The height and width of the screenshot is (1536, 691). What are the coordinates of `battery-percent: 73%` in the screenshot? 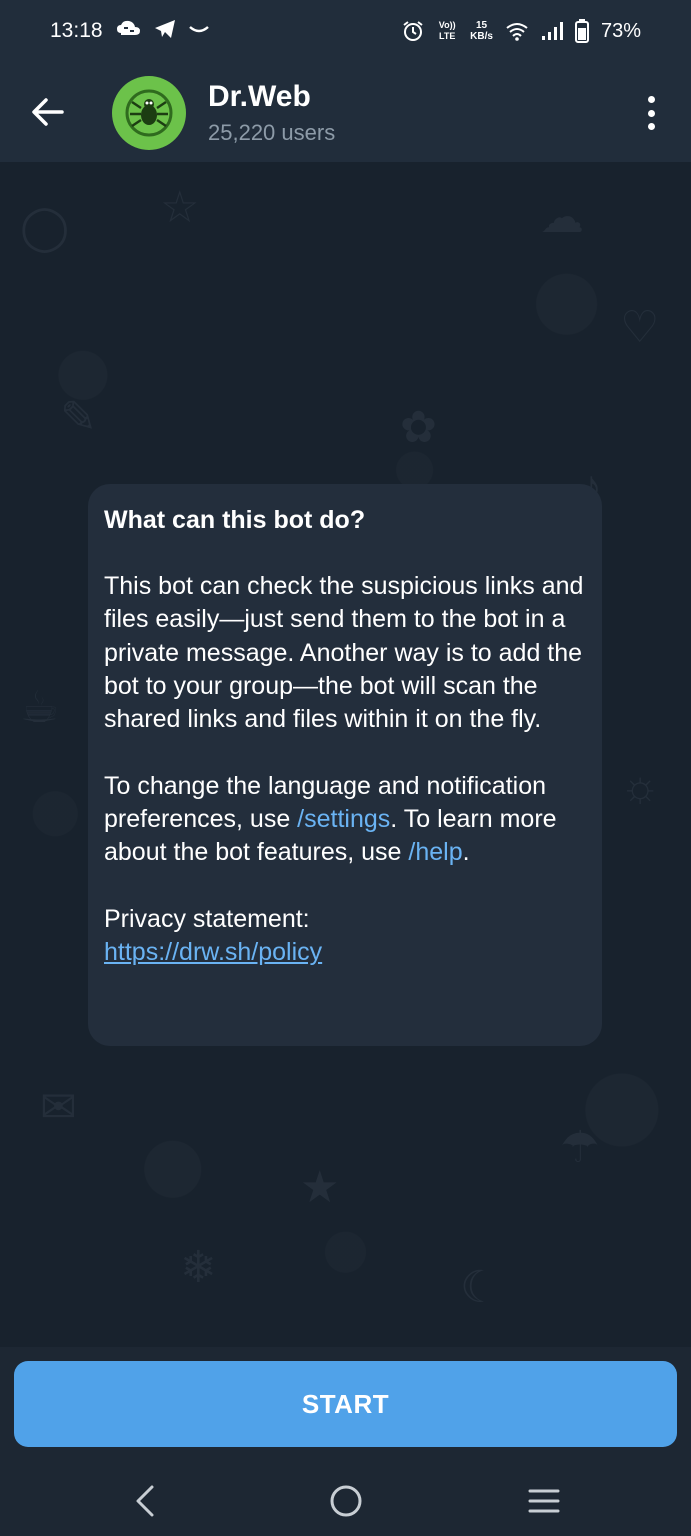 It's located at (620, 30).